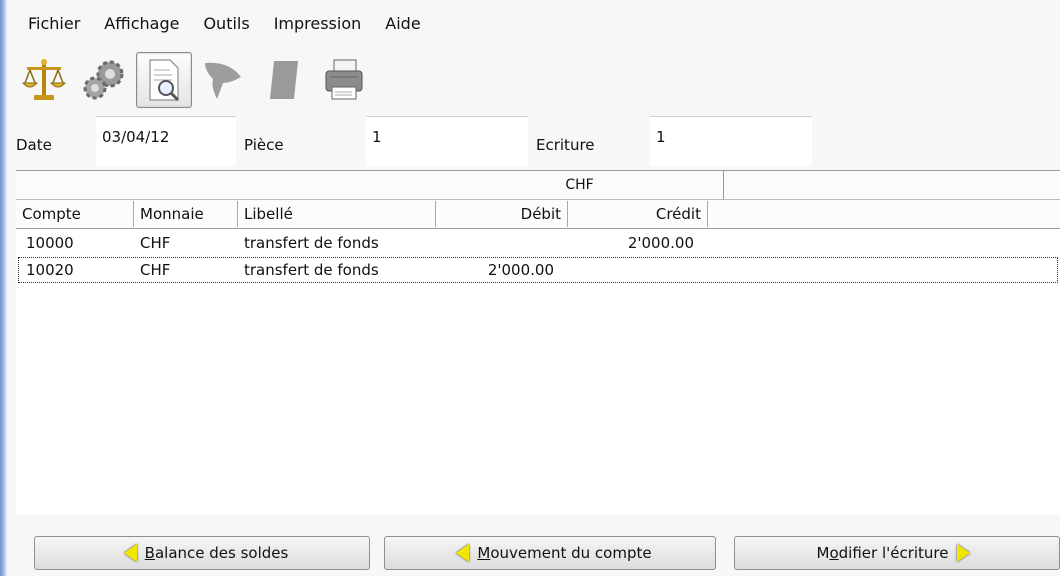 The width and height of the screenshot is (1060, 576). I want to click on menu-fichier: Fichier, so click(54, 25).